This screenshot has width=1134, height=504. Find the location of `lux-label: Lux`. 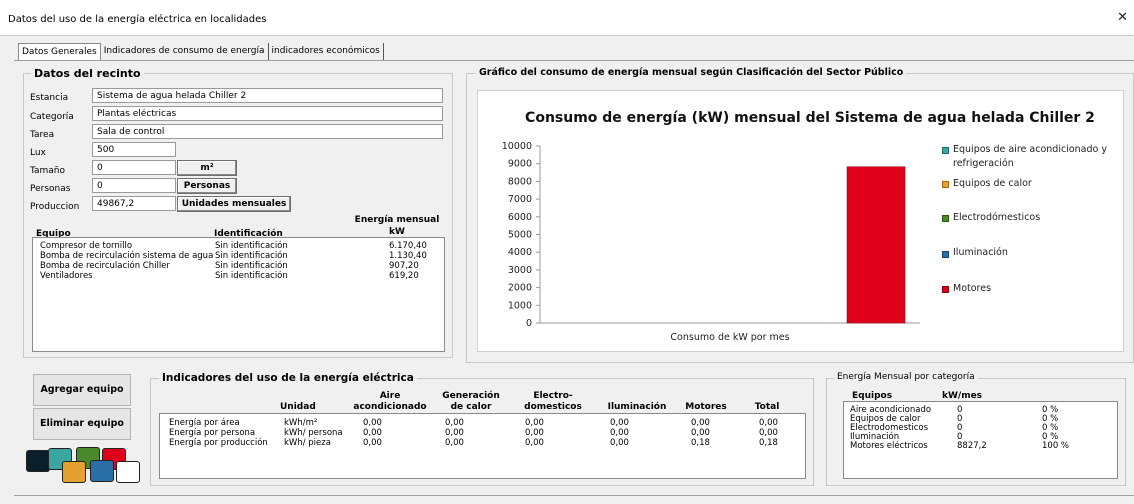

lux-label: Lux is located at coordinates (38, 153).